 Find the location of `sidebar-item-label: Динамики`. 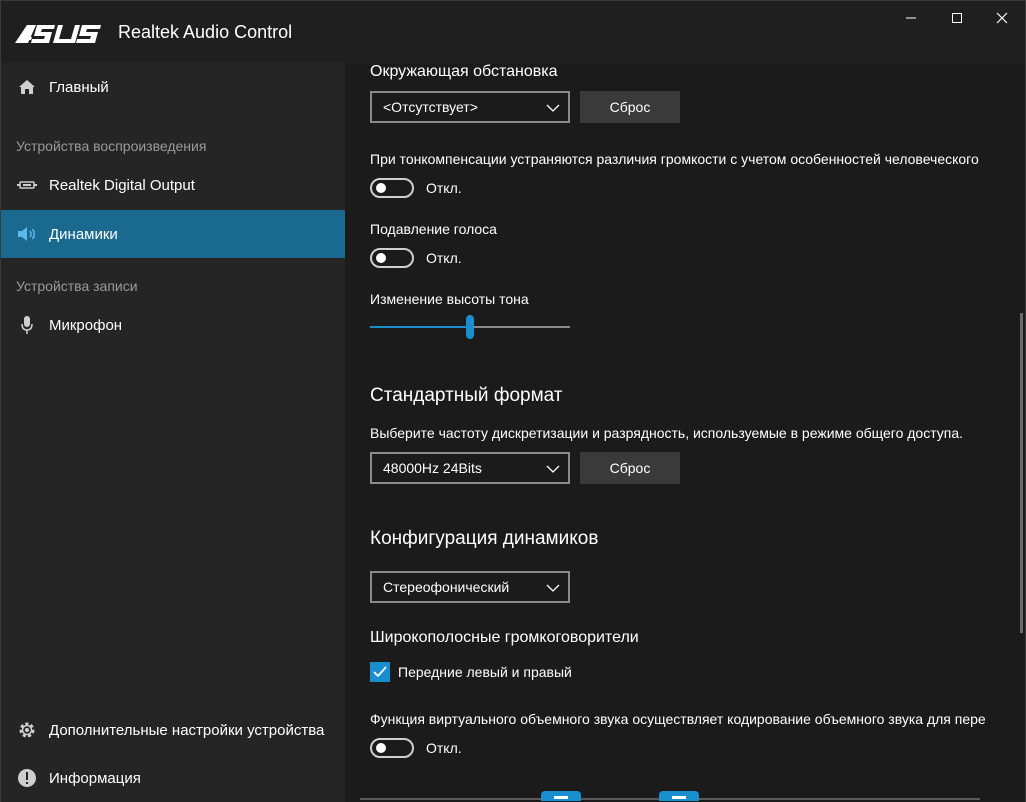

sidebar-item-label: Динамики is located at coordinates (83, 234).